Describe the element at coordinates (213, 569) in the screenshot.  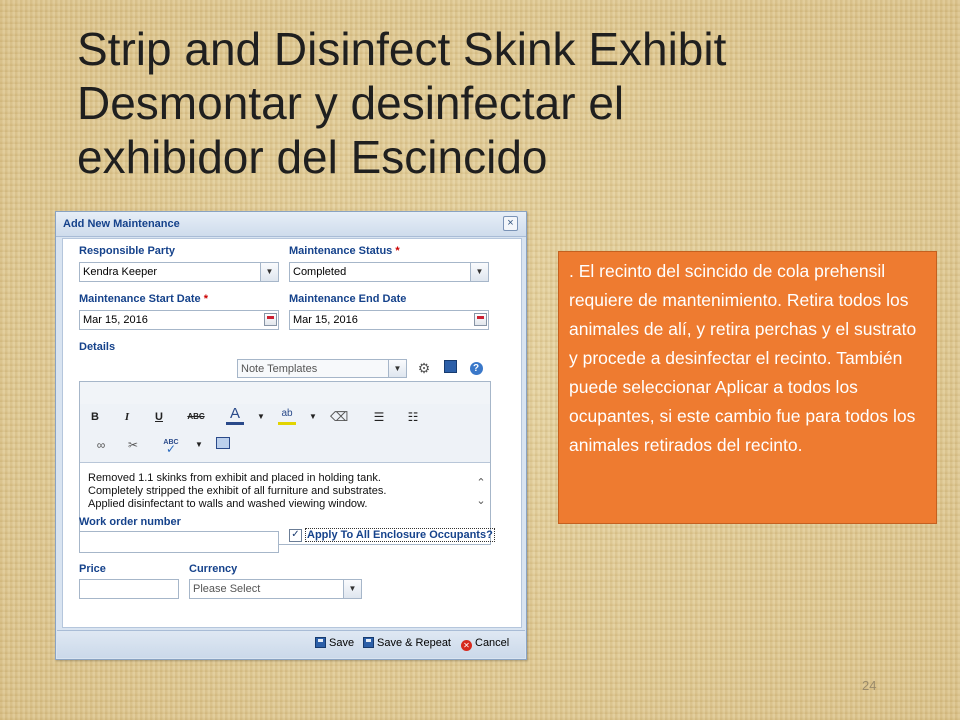
I see `currency-label: Currency` at that location.